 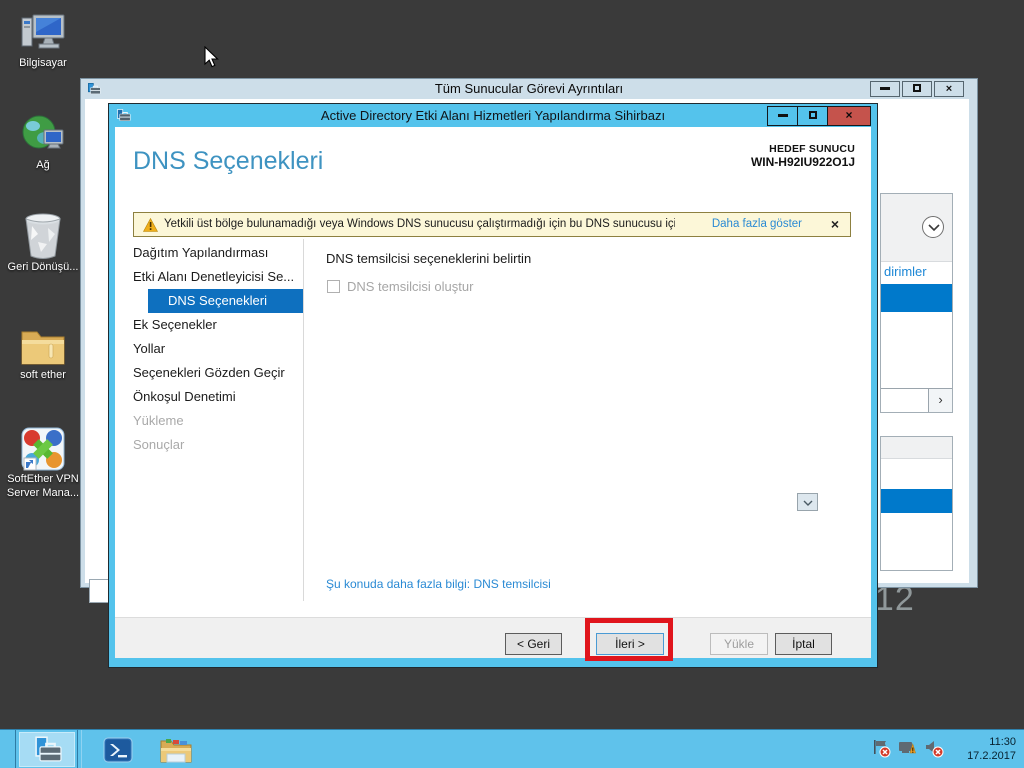 I want to click on start-corner, so click(x=8, y=749).